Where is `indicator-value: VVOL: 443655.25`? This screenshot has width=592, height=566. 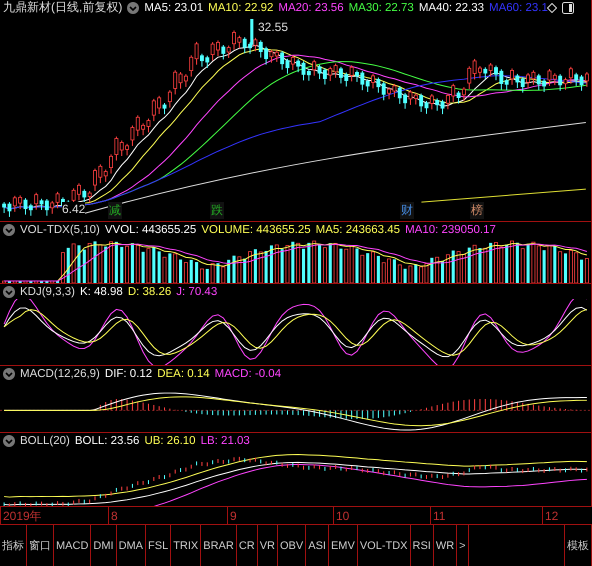
indicator-value: VVOL: 443655.25 is located at coordinates (150, 230).